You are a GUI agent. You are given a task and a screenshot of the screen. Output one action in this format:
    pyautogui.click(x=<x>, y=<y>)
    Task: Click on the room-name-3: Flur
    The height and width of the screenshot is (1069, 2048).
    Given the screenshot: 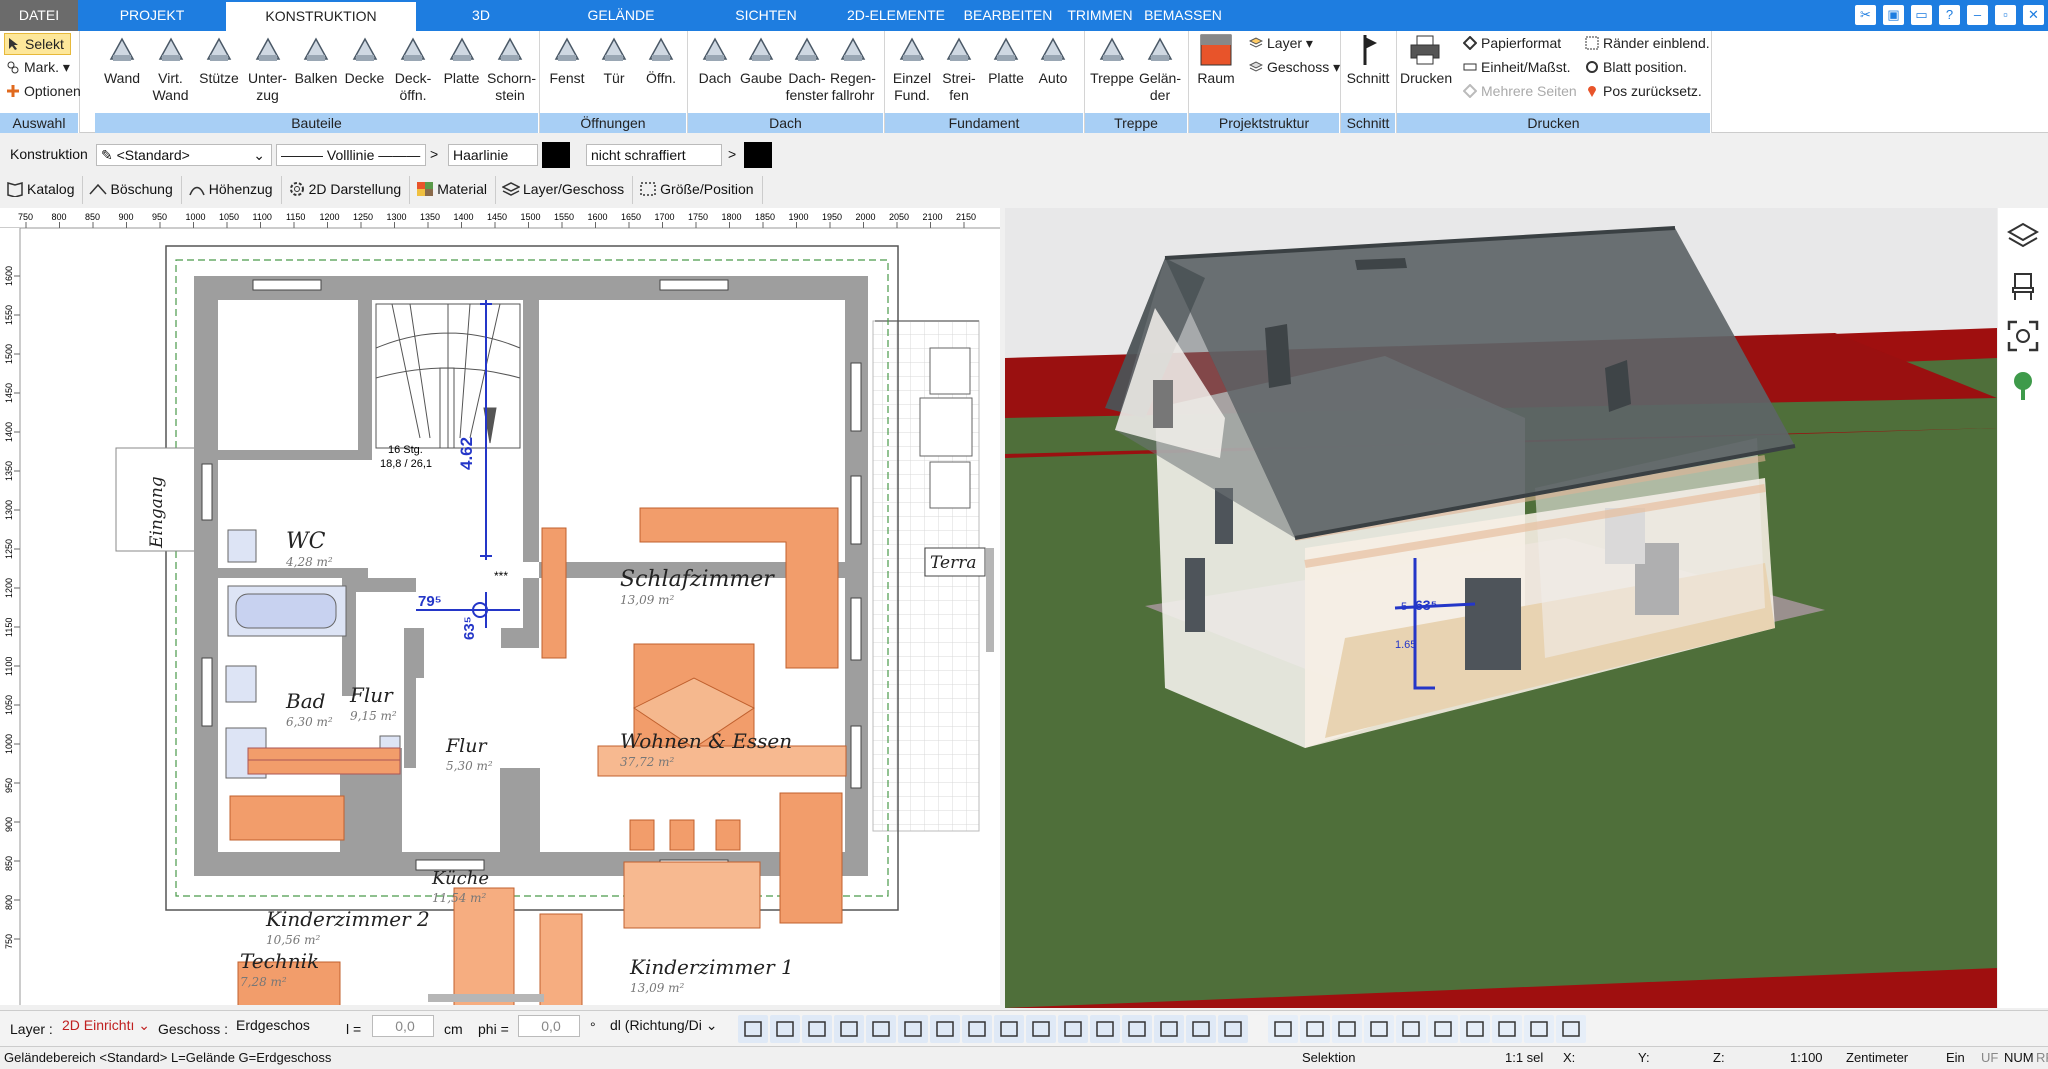 What is the action you would take?
    pyautogui.click(x=371, y=695)
    